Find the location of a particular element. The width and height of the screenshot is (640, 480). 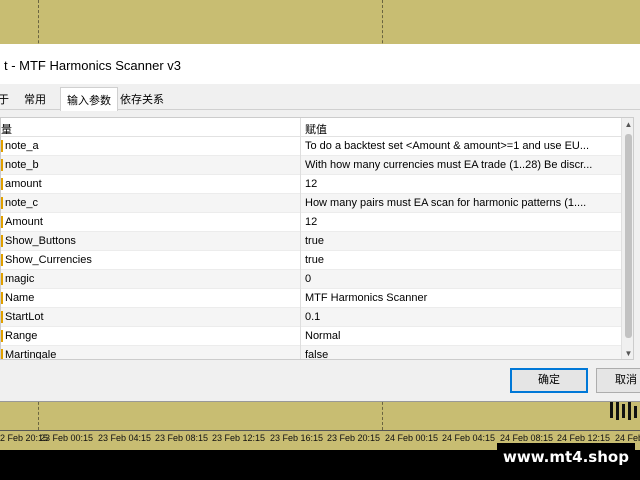

parameter-name: Name is located at coordinates (20, 298).